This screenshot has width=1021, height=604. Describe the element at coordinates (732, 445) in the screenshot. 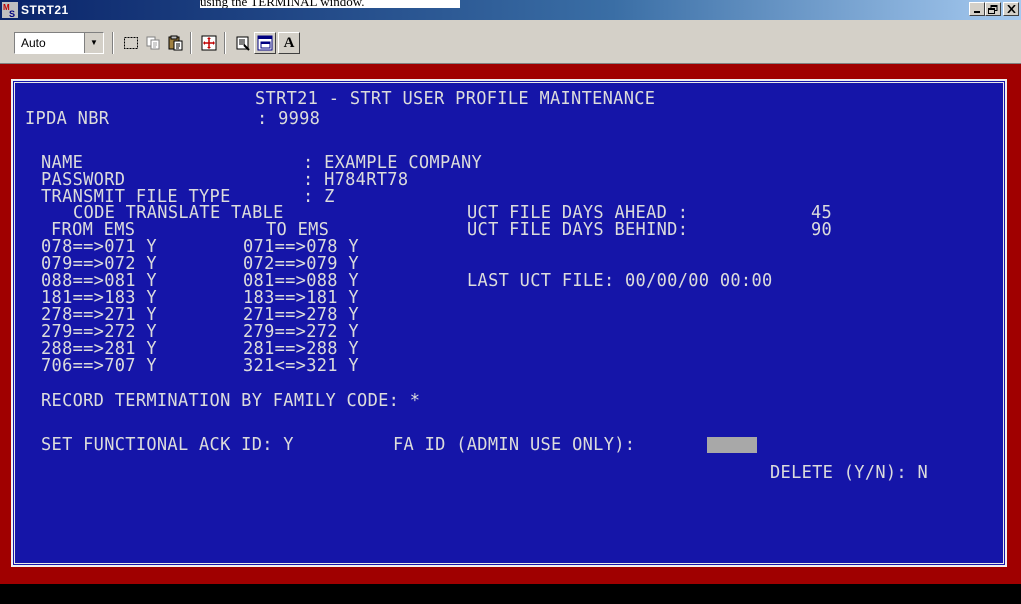

I see `fa-id-input` at that location.